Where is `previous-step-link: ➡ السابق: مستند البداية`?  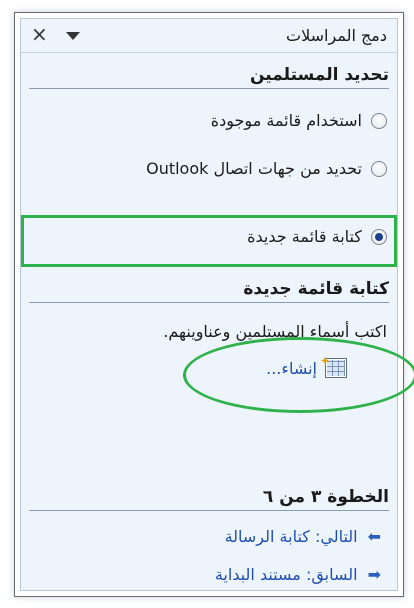
previous-step-link: ➡ السابق: مستند البداية is located at coordinates (298, 574).